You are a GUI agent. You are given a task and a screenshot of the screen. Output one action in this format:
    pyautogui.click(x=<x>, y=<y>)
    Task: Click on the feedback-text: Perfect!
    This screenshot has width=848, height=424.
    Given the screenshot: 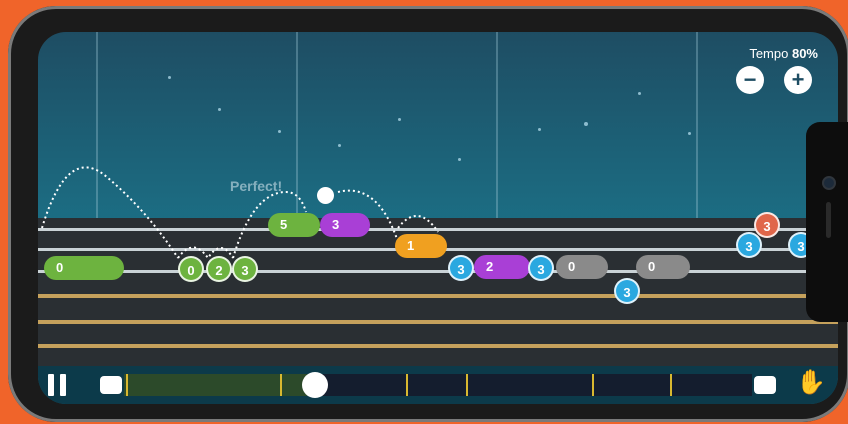 What is the action you would take?
    pyautogui.click(x=256, y=186)
    